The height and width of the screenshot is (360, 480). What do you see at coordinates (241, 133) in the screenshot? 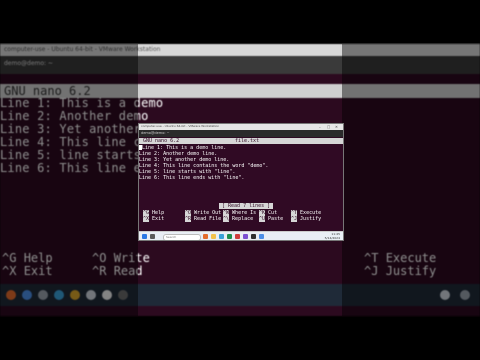
I see `tab-bar: demo@demo: ~` at bounding box center [241, 133].